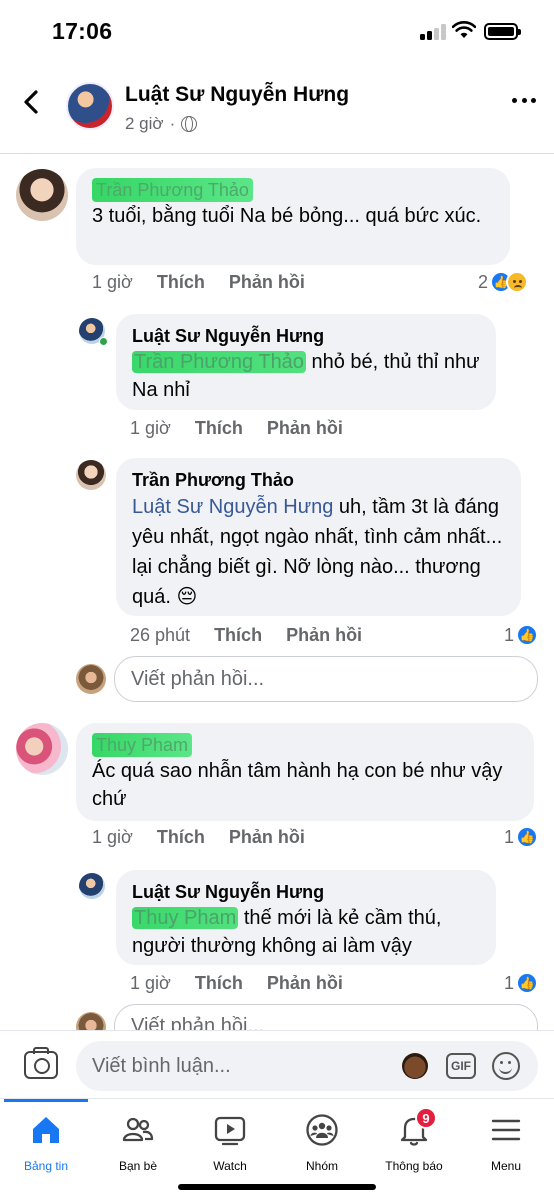  I want to click on friends-icon, so click(138, 1129).